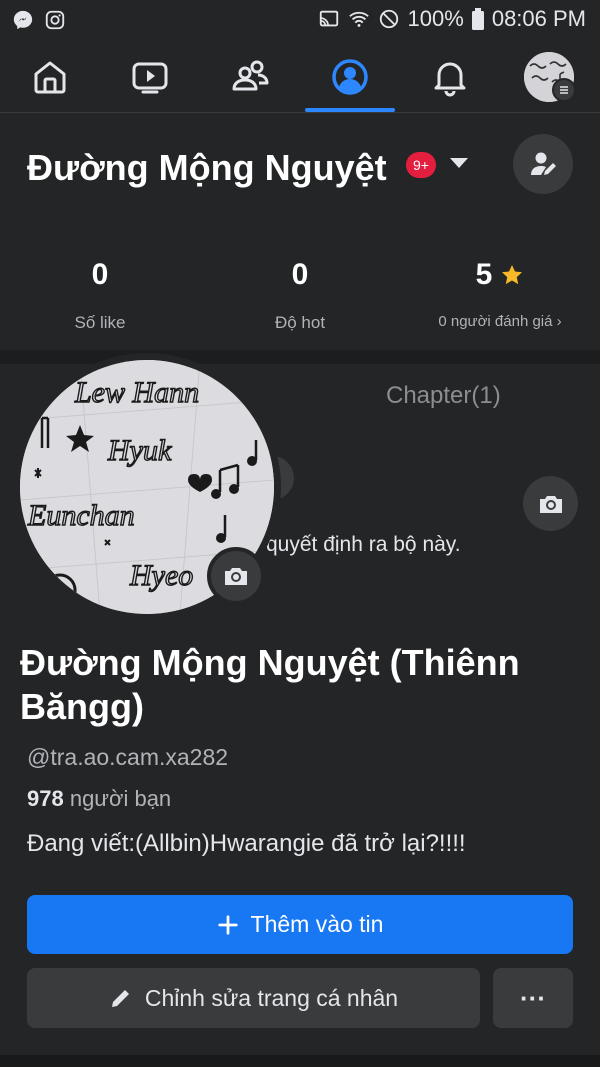 The height and width of the screenshot is (1067, 600). What do you see at coordinates (564, 90) in the screenshot?
I see `menu-icon` at bounding box center [564, 90].